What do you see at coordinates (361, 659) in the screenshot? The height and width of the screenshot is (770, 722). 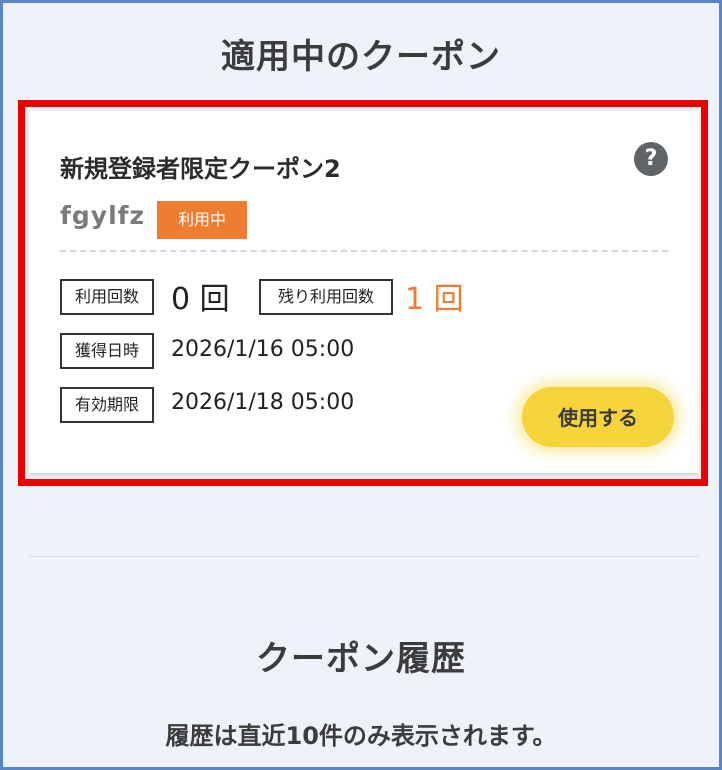 I see `coupon-history-title: クーポン履歴` at bounding box center [361, 659].